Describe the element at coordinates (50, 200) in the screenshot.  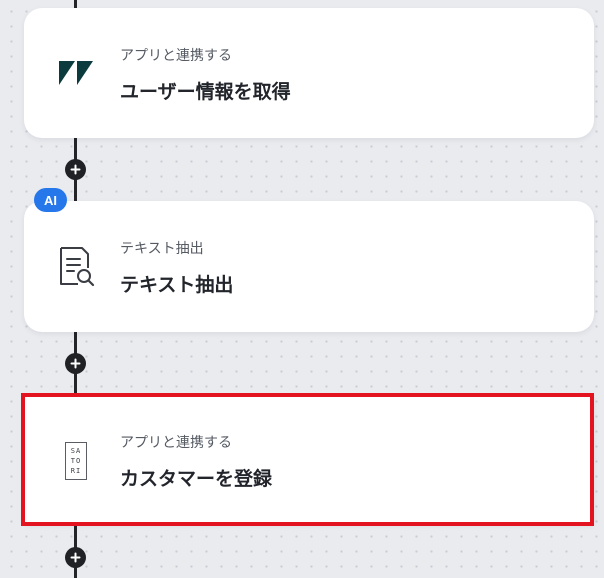
I see `ai-badge: AI` at that location.